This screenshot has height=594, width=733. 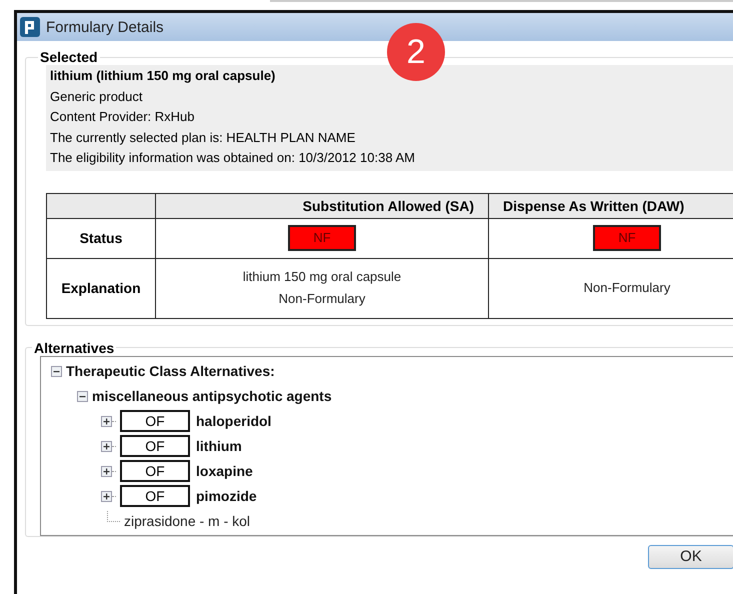 What do you see at coordinates (219, 446) in the screenshot?
I see `tree-item: lithium` at bounding box center [219, 446].